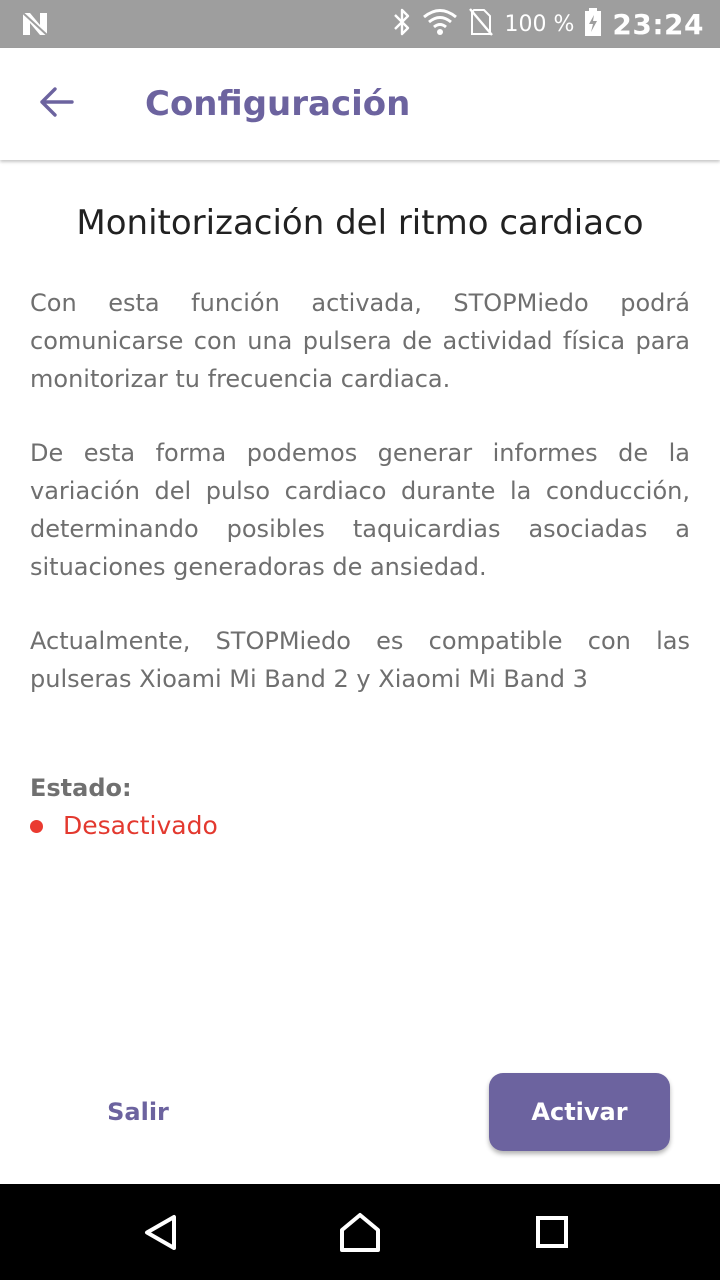 Image resolution: width=720 pixels, height=1280 pixels. What do you see at coordinates (36, 826) in the screenshot?
I see `status-dot-icon` at bounding box center [36, 826].